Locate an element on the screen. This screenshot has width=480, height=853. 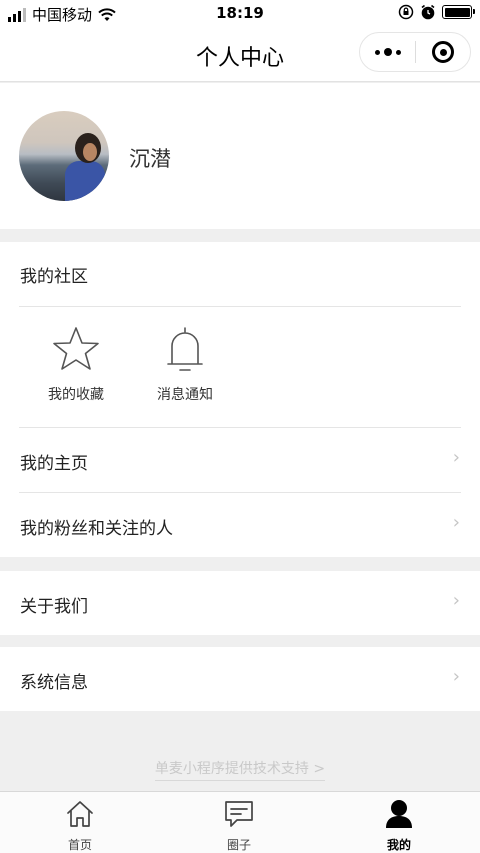
person-icon is located at coordinates (399, 814).